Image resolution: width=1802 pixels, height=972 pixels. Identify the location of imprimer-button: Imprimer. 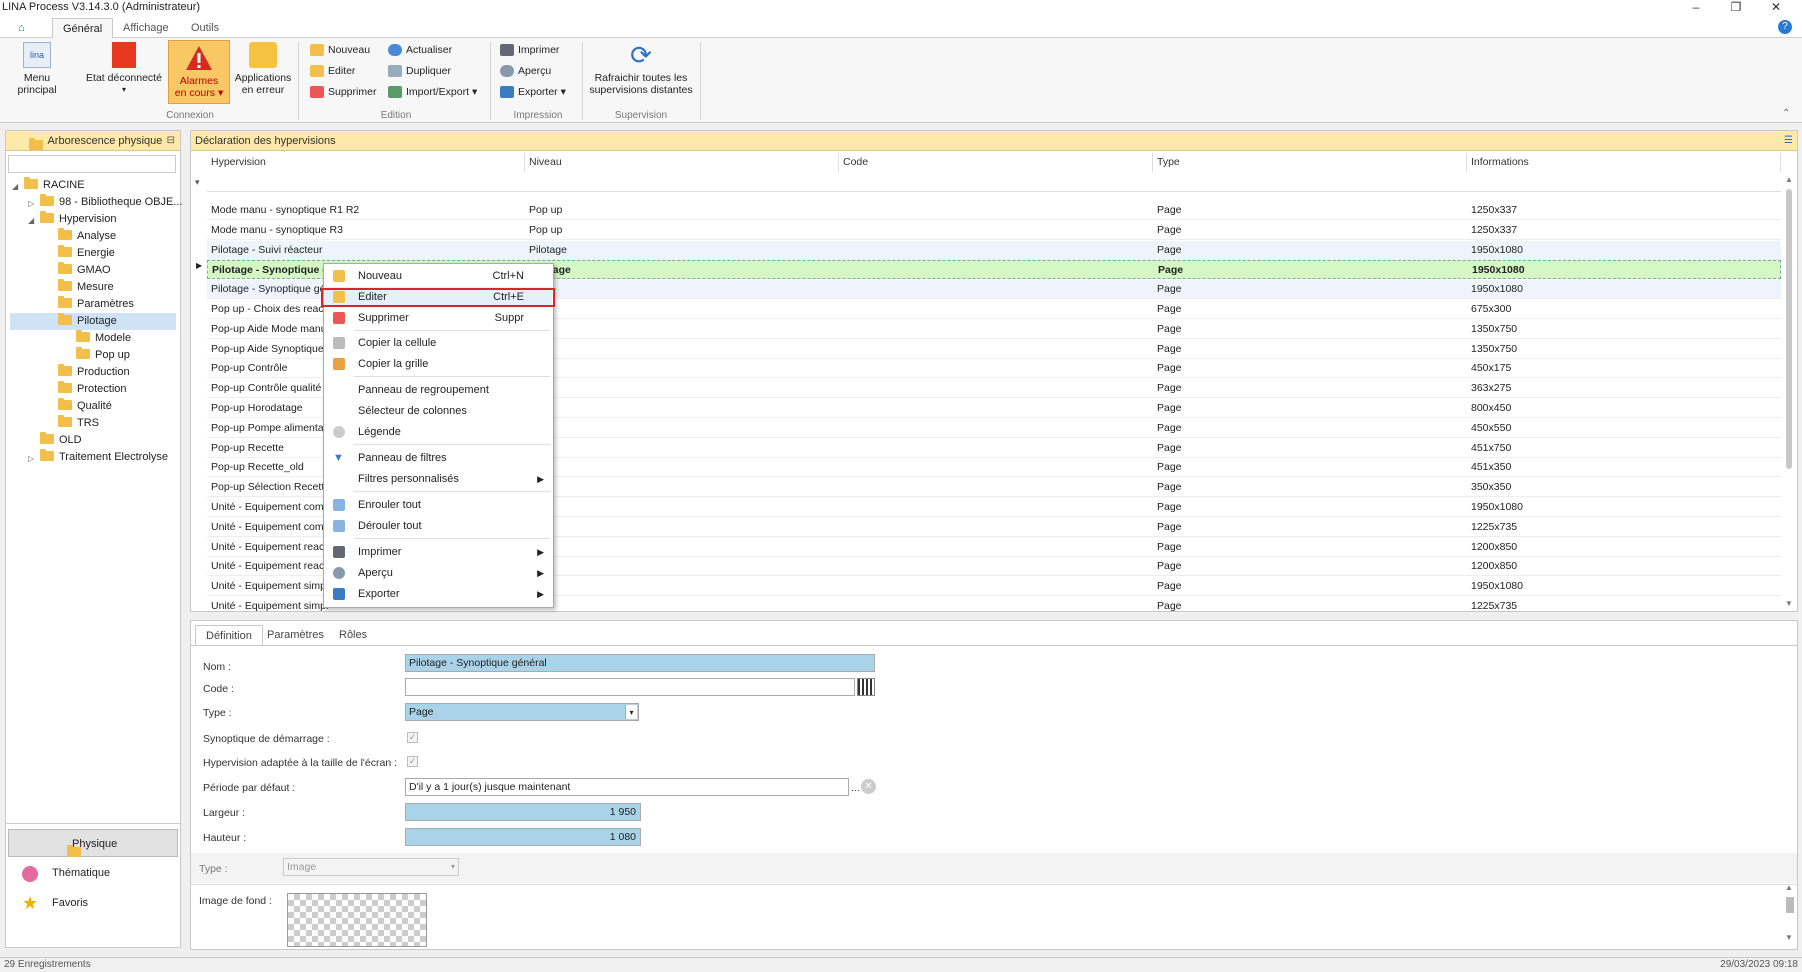
(528, 50).